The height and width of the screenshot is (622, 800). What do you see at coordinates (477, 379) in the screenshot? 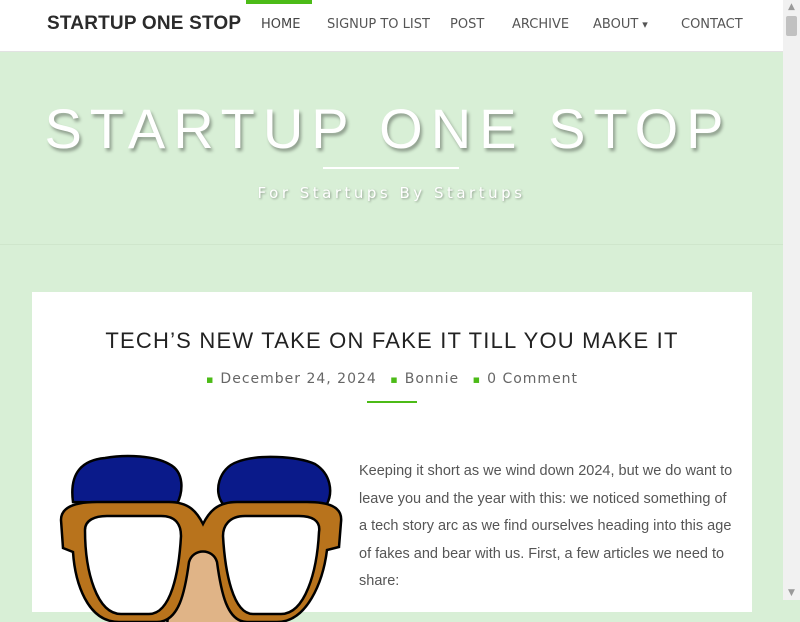
I see `comment-icon: ▪` at bounding box center [477, 379].